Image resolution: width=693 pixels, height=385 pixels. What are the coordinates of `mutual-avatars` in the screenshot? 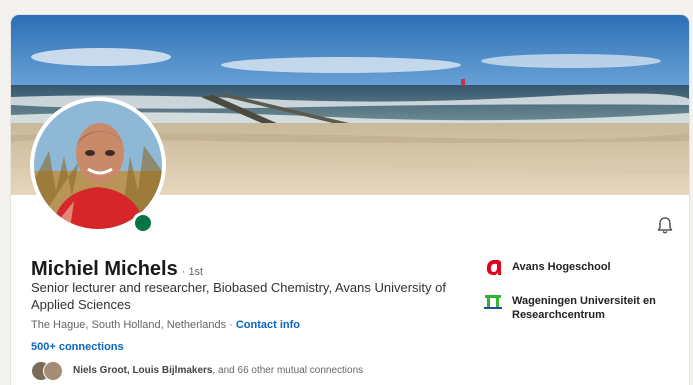 It's located at (49, 371).